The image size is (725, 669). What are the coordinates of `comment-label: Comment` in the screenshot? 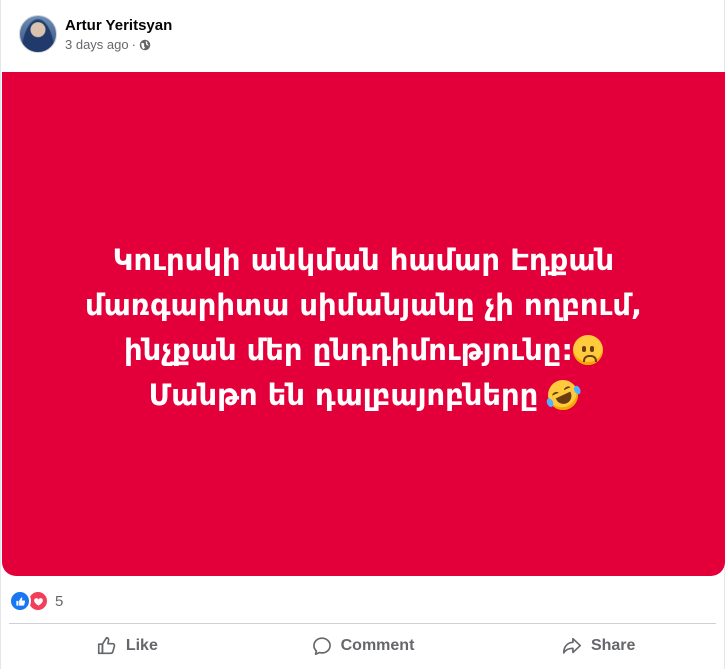 It's located at (377, 645).